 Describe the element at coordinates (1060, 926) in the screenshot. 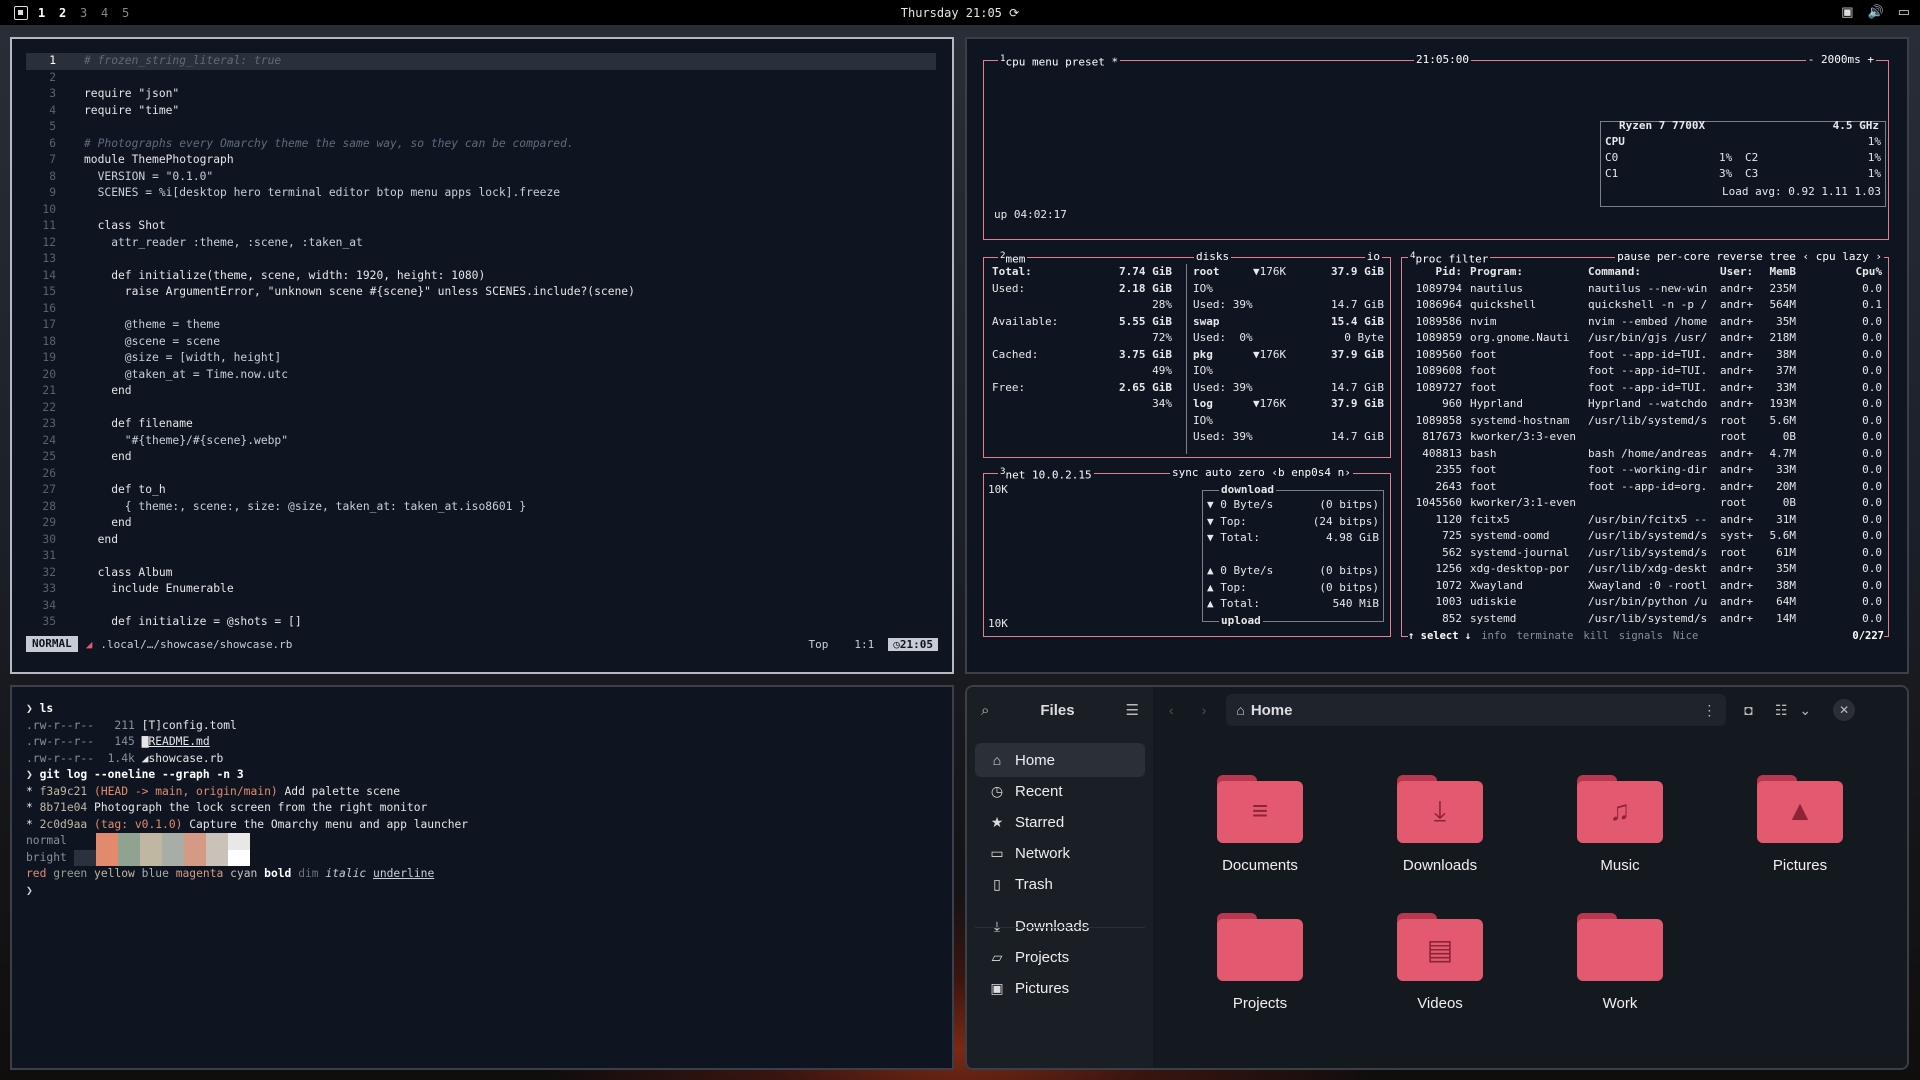

I see `sidebar-item-downloads: ⤓ Downloads` at that location.